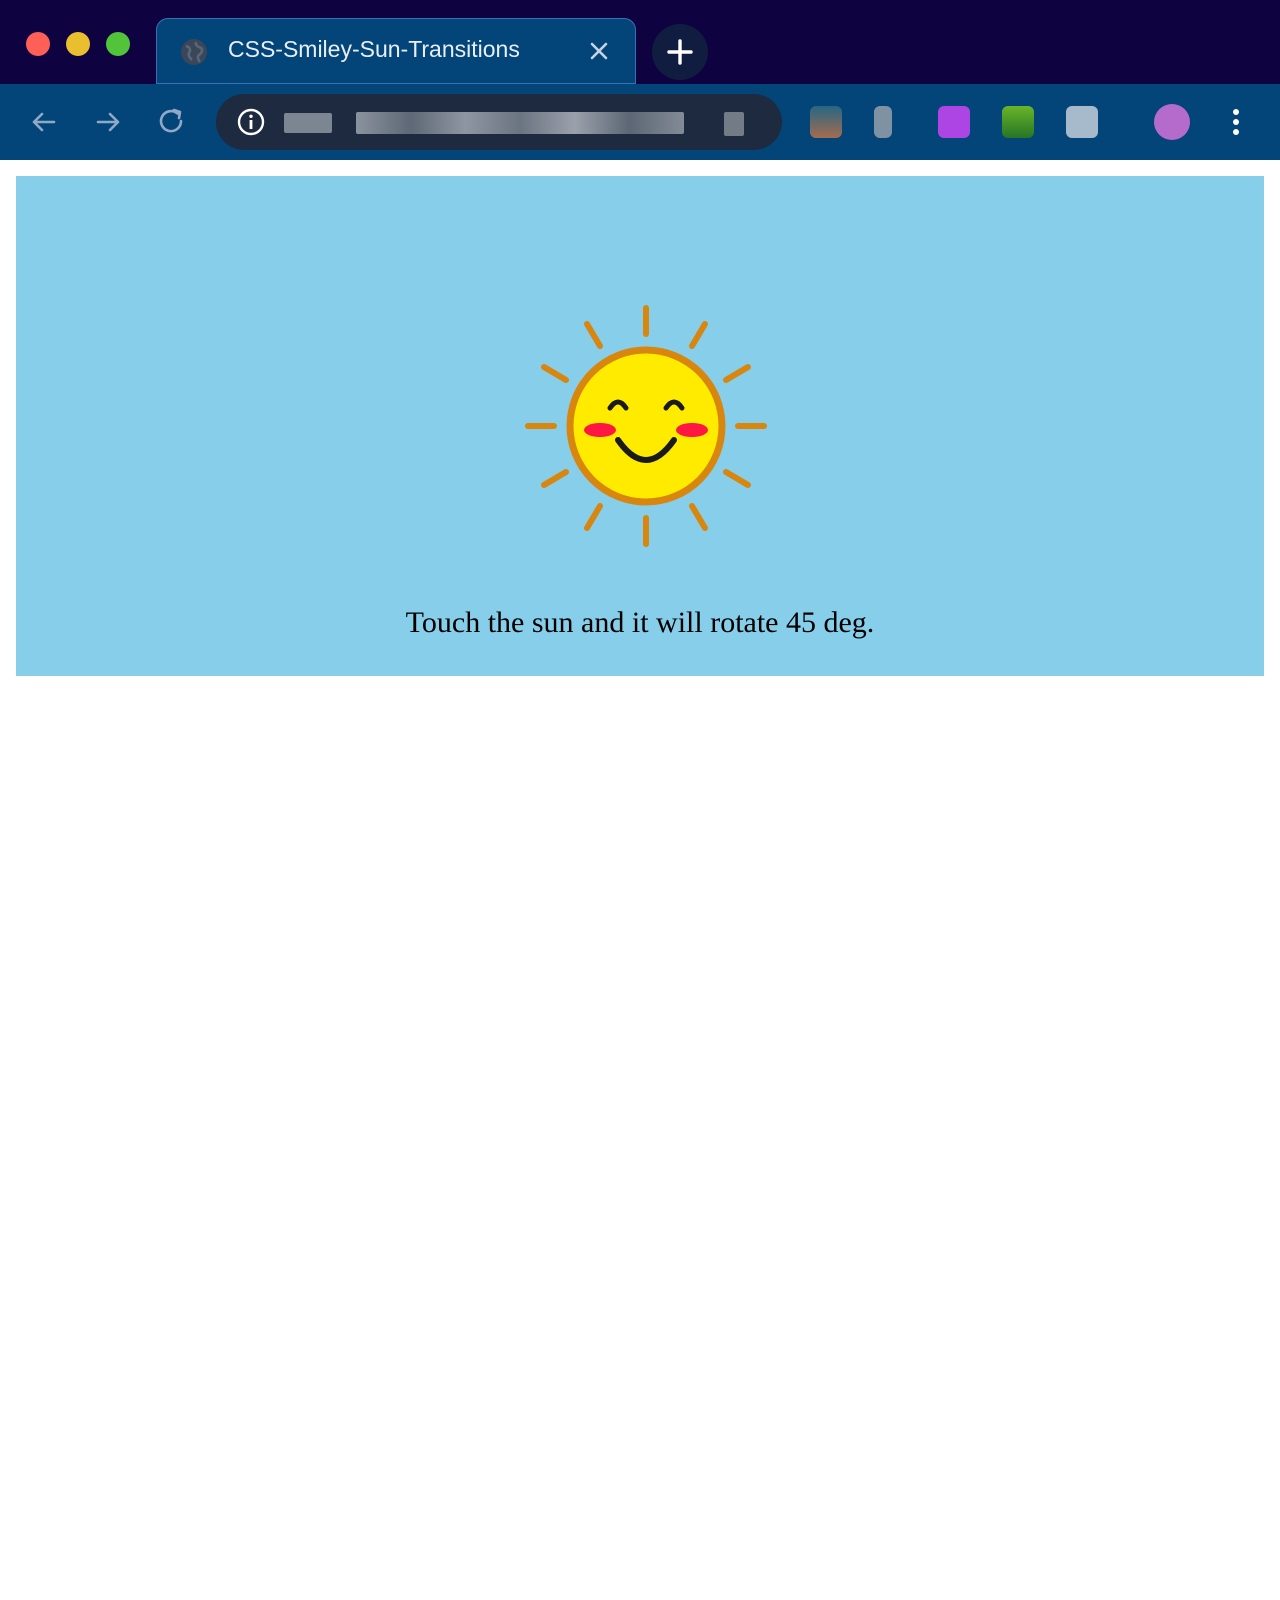  I want to click on title-bar: CSS-Smiley-Sun-Transitions, so click(640, 42).